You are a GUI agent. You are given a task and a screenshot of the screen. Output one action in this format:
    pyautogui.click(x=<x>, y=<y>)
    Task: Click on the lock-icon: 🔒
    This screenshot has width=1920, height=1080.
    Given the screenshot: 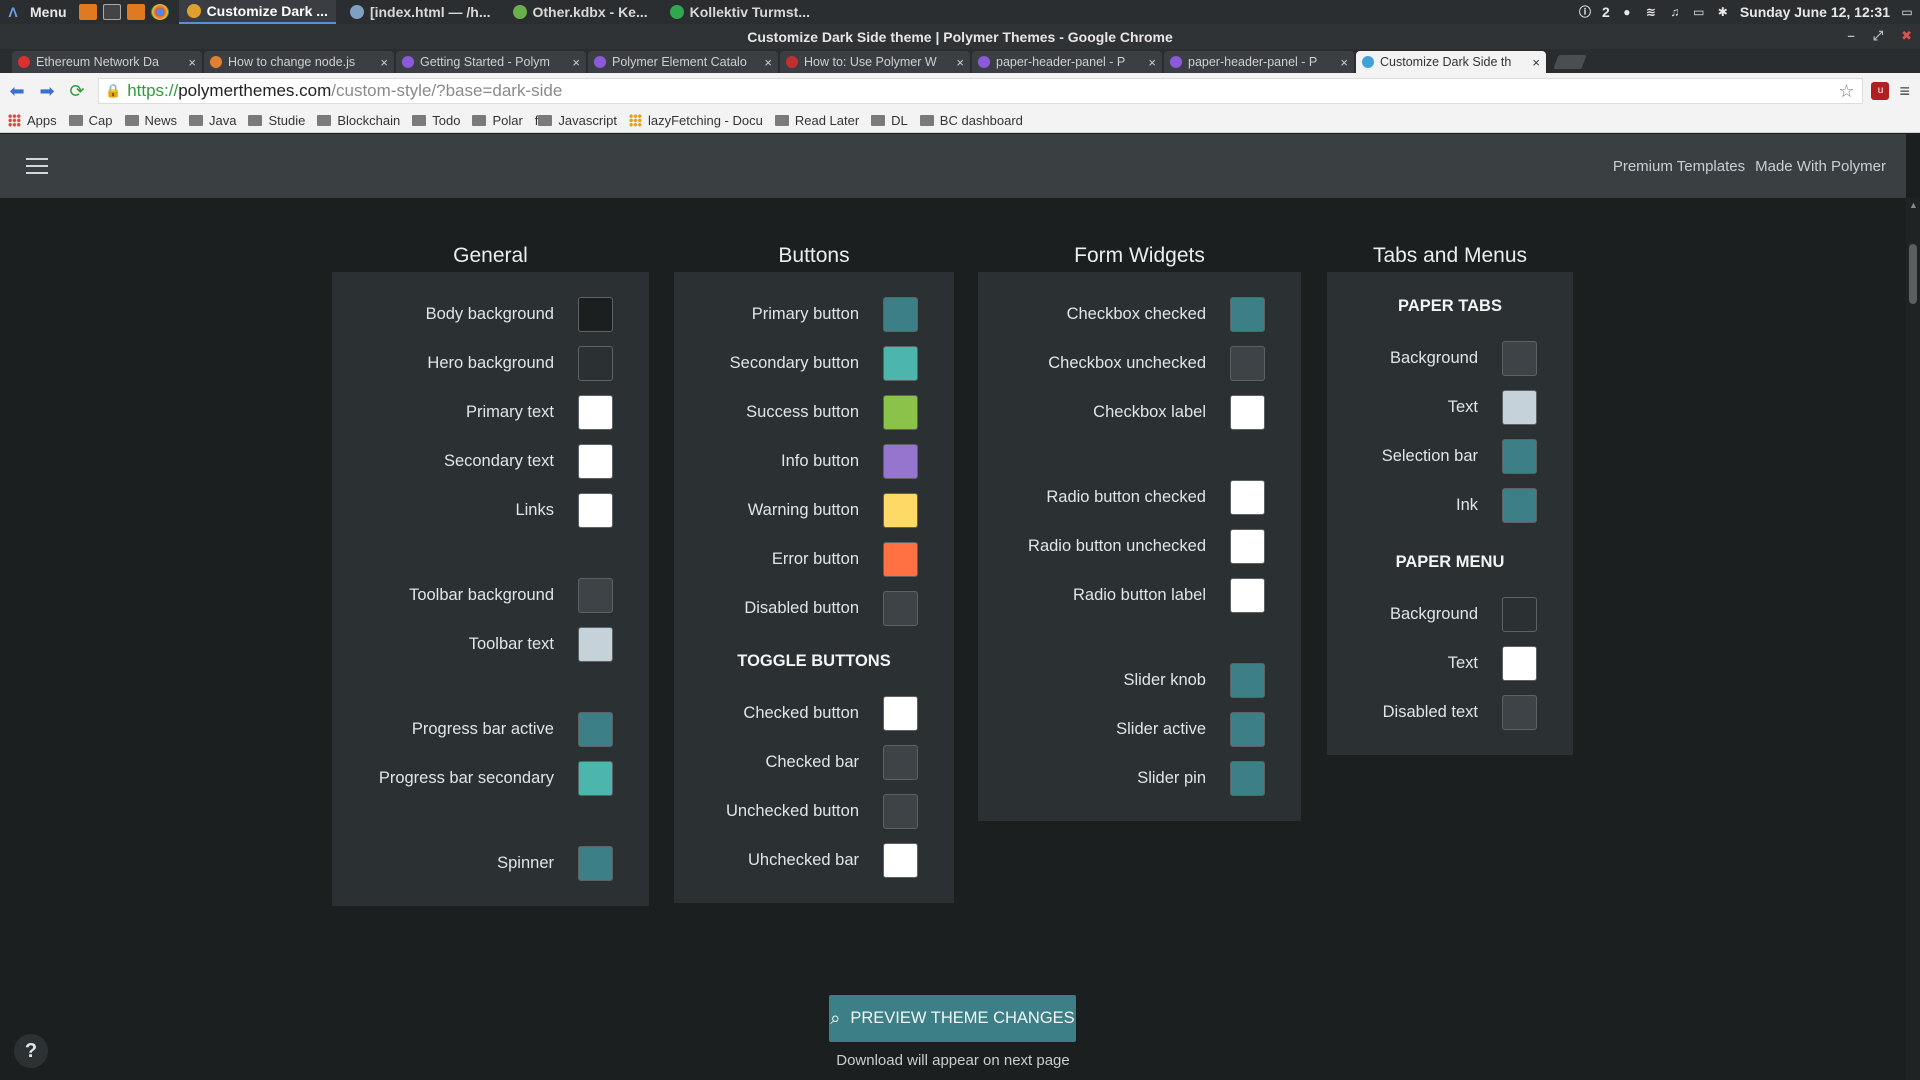 What is the action you would take?
    pyautogui.click(x=113, y=91)
    